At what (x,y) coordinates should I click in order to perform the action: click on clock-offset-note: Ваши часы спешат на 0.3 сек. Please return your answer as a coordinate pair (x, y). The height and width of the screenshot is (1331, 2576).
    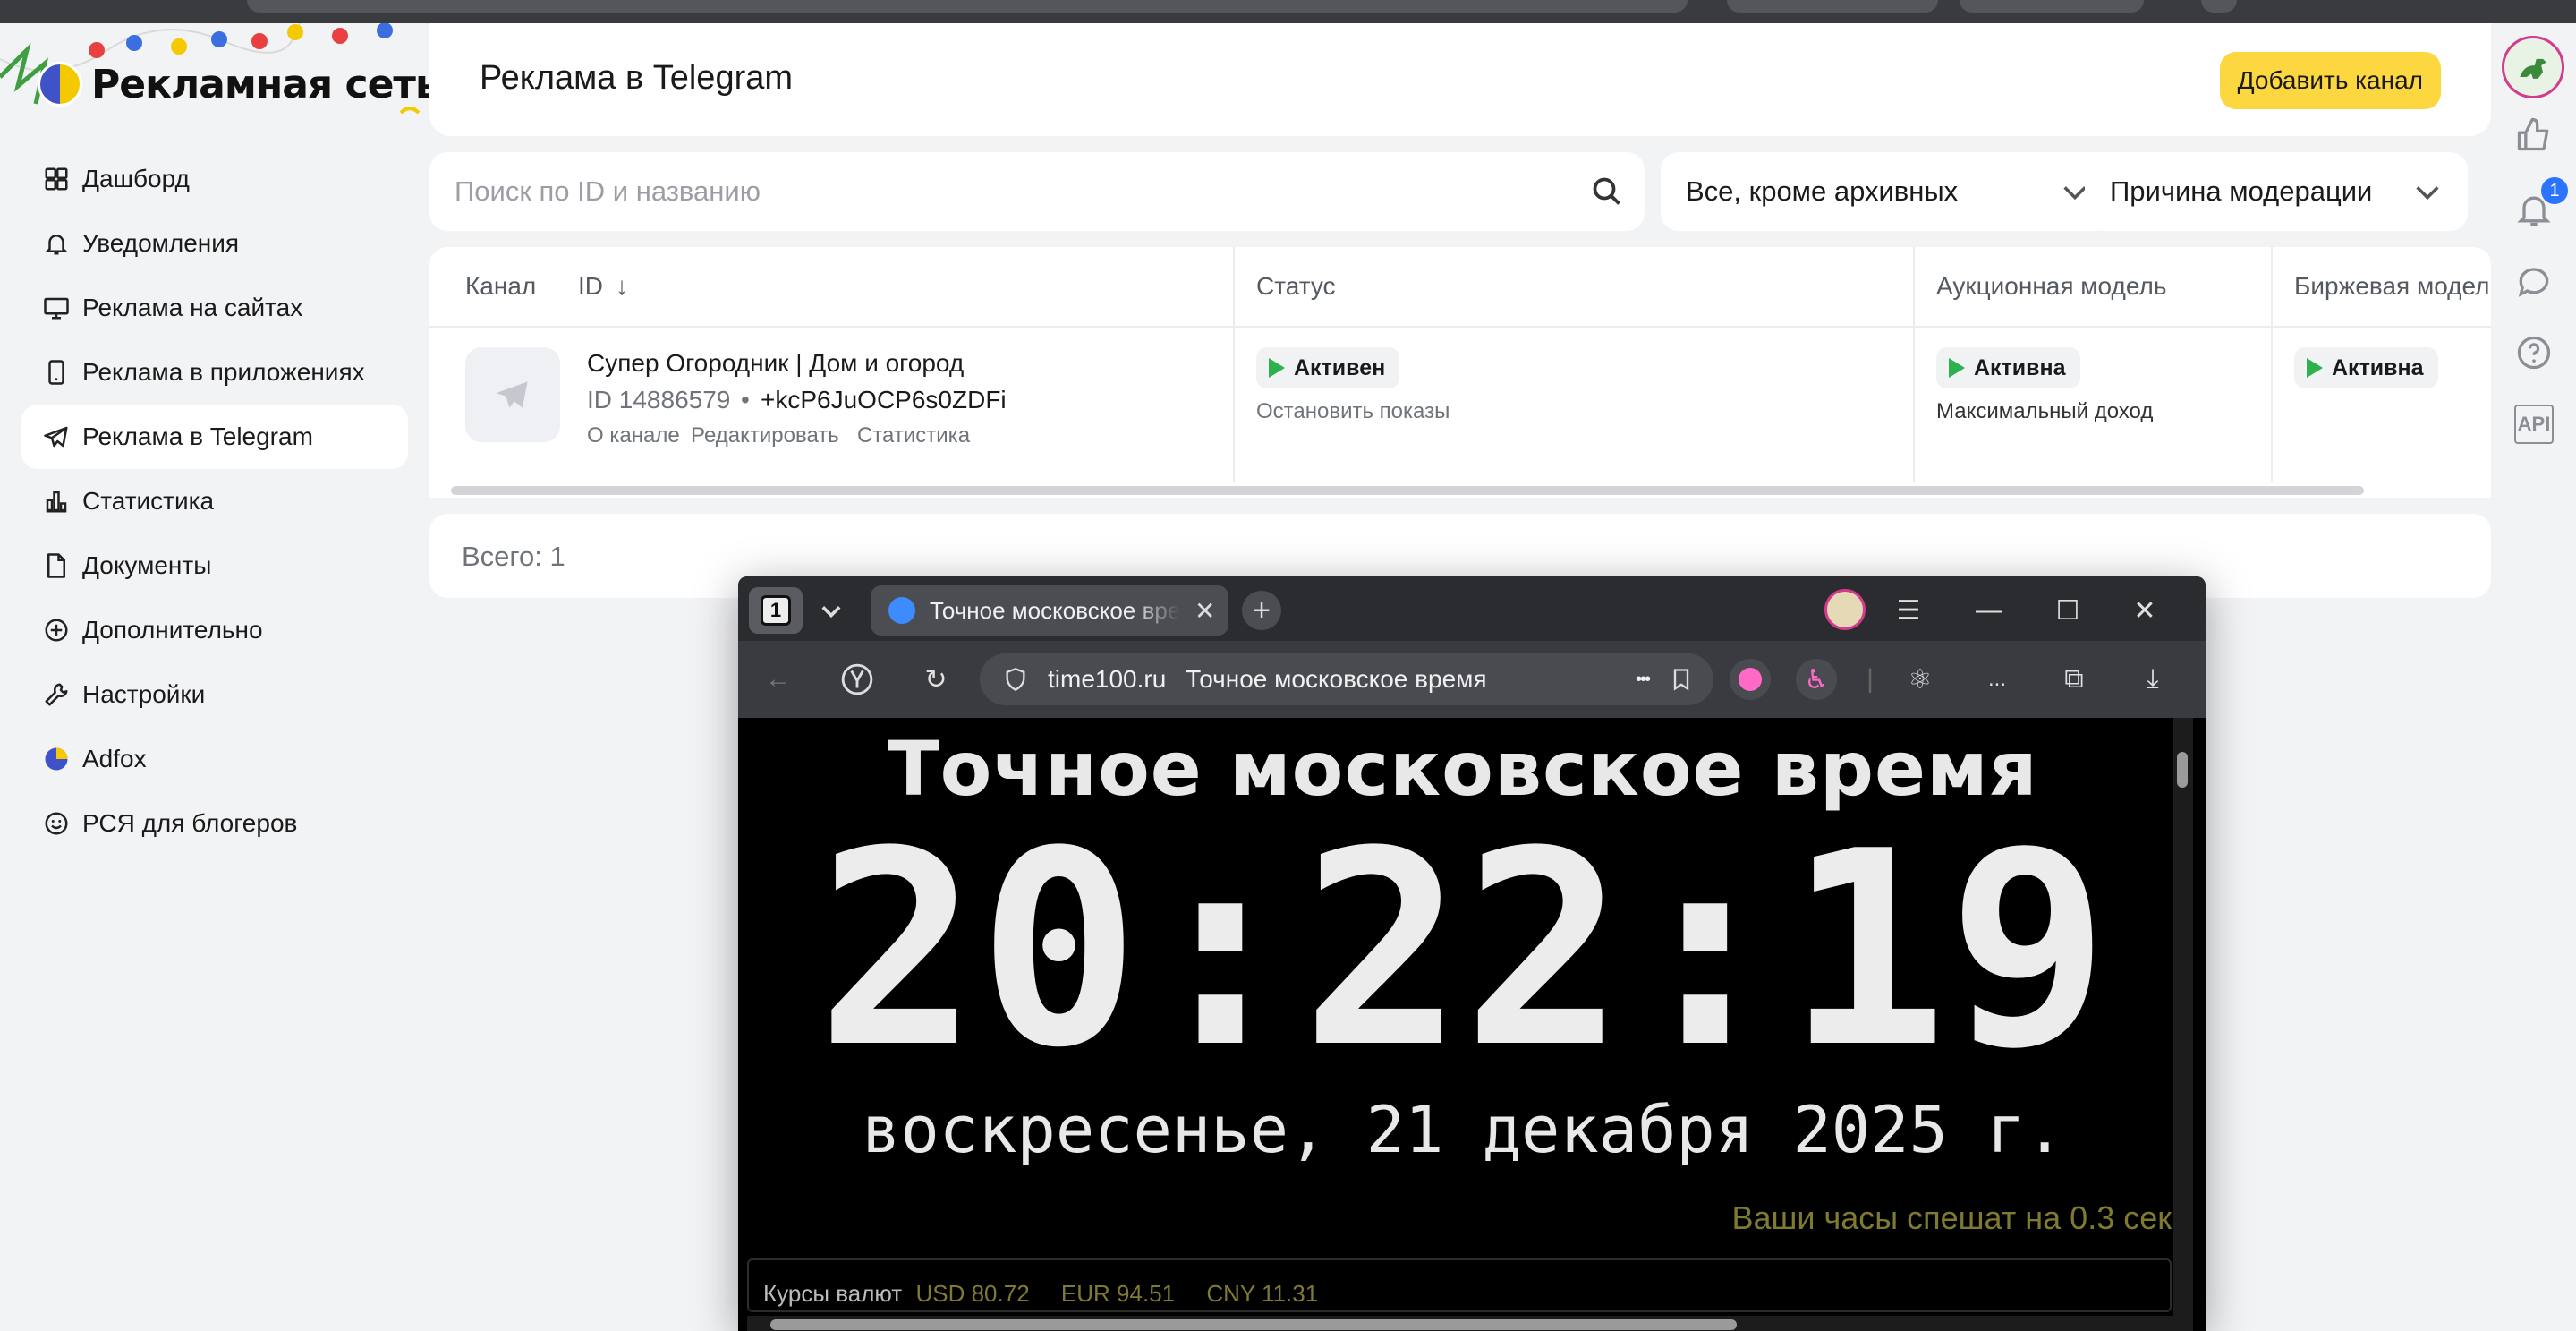
    Looking at the image, I should click on (1951, 1217).